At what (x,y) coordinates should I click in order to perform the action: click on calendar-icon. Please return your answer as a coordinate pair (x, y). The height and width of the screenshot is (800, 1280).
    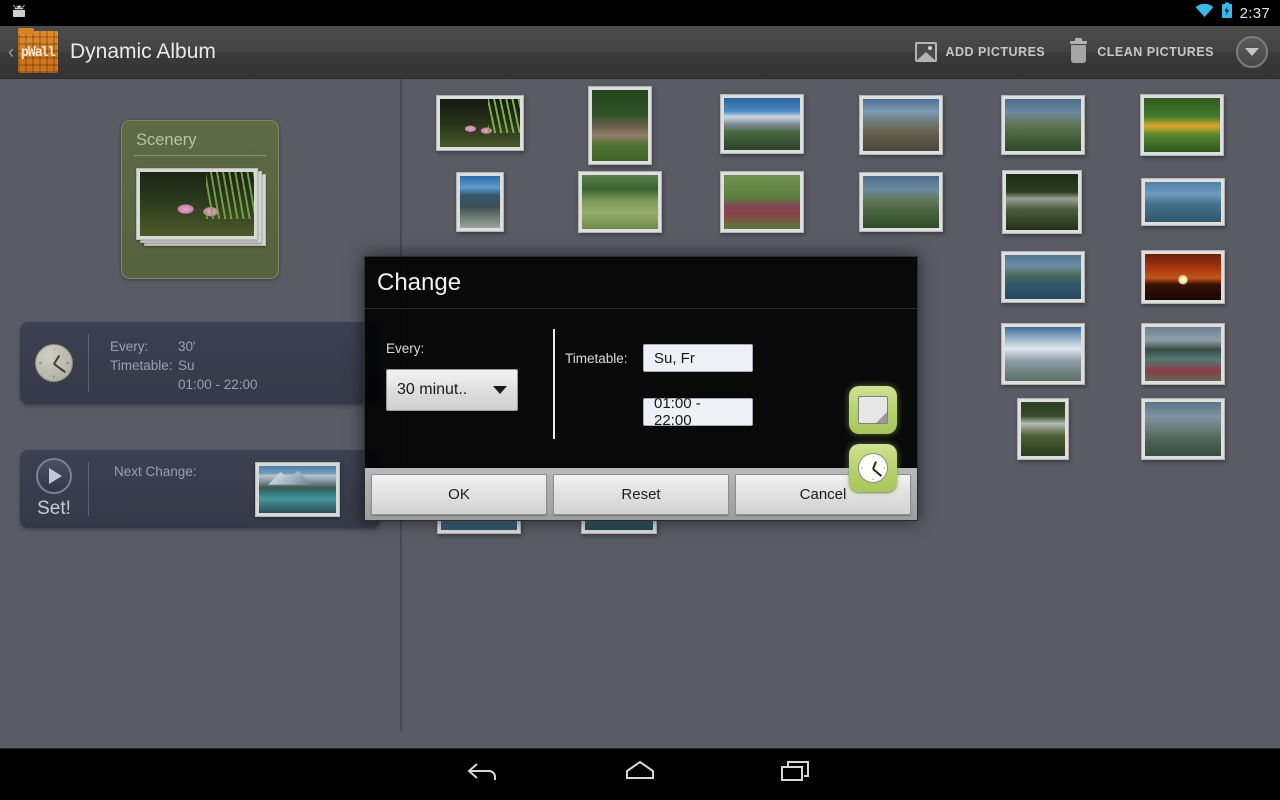
    Looking at the image, I should click on (873, 410).